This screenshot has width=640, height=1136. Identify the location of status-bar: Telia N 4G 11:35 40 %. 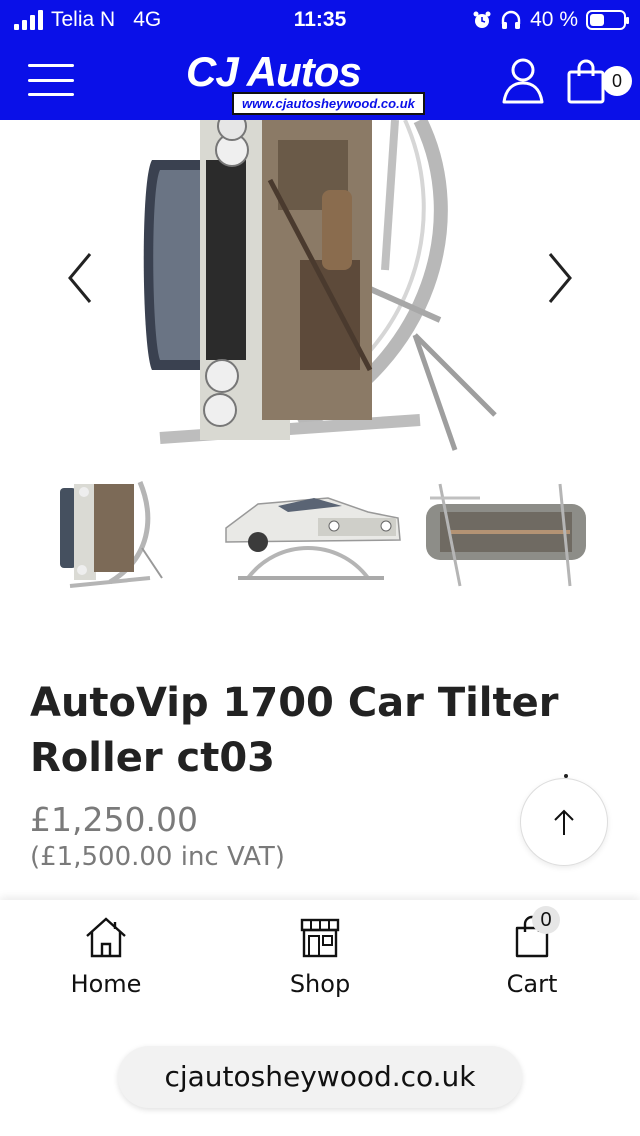
(320, 20).